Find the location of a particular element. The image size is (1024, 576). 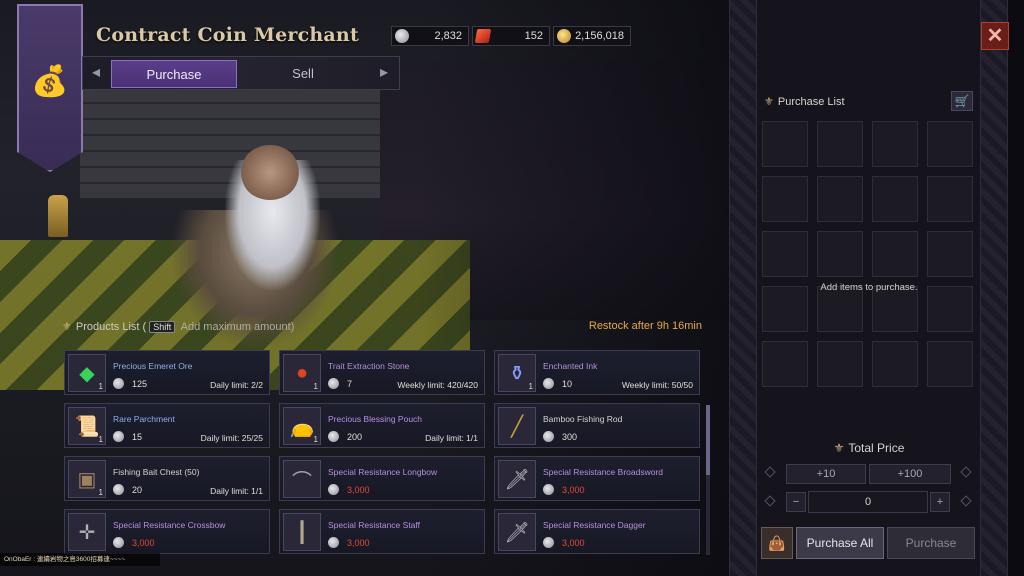

total-price-title: ⚜ Total Price is located at coordinates (869, 448).